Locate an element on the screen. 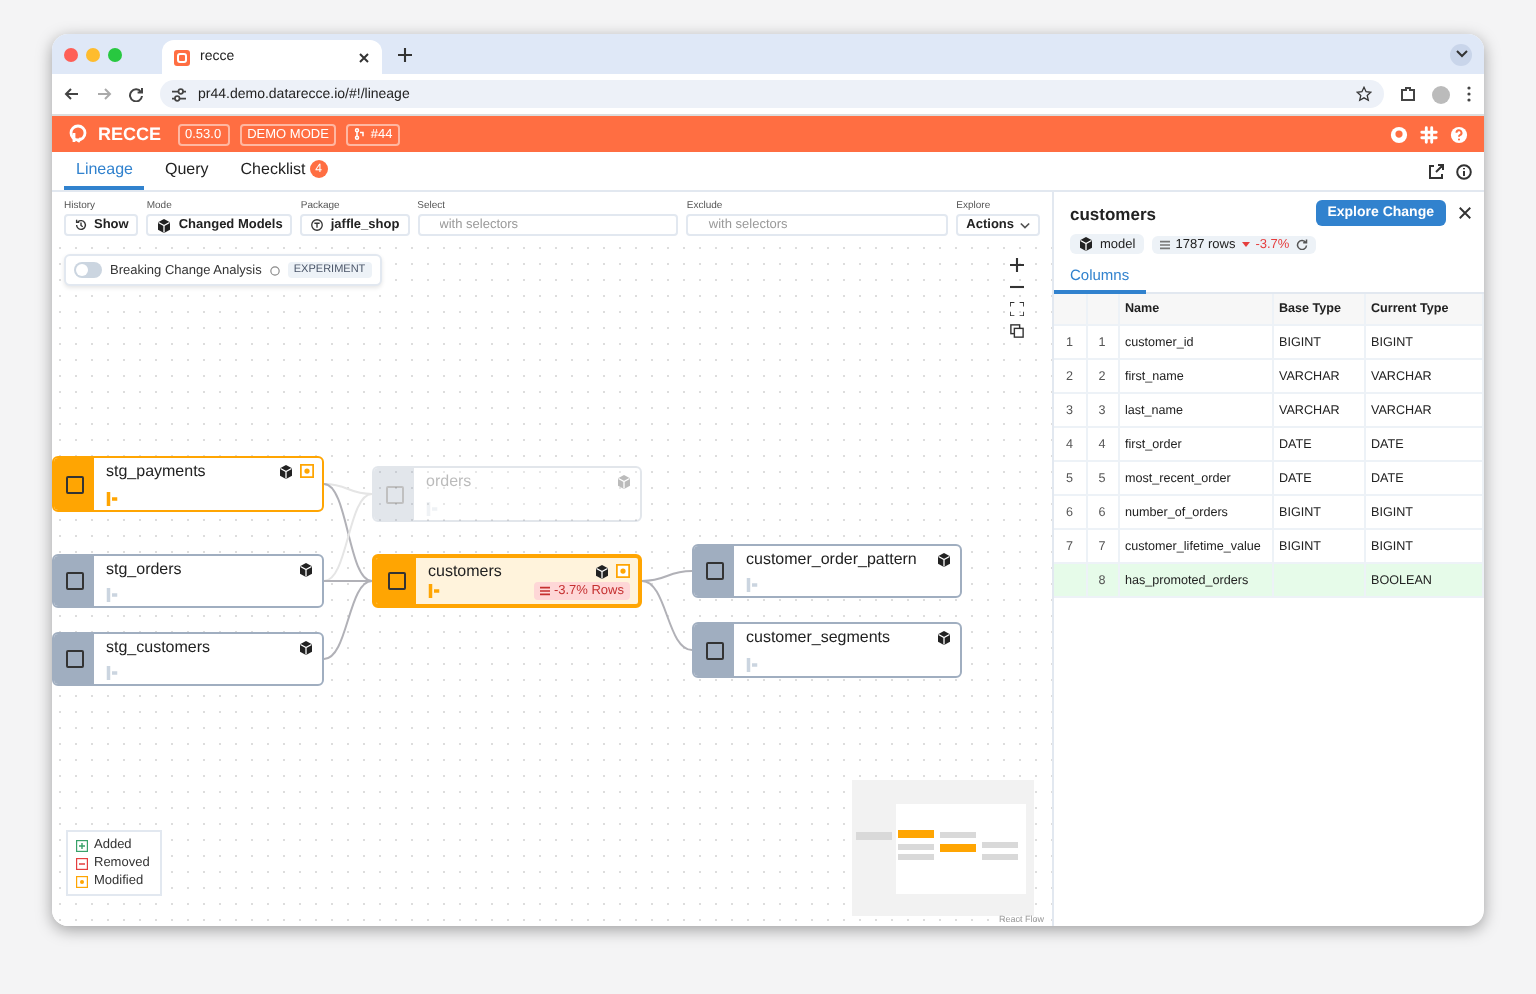  panel-title: customers is located at coordinates (1114, 213).